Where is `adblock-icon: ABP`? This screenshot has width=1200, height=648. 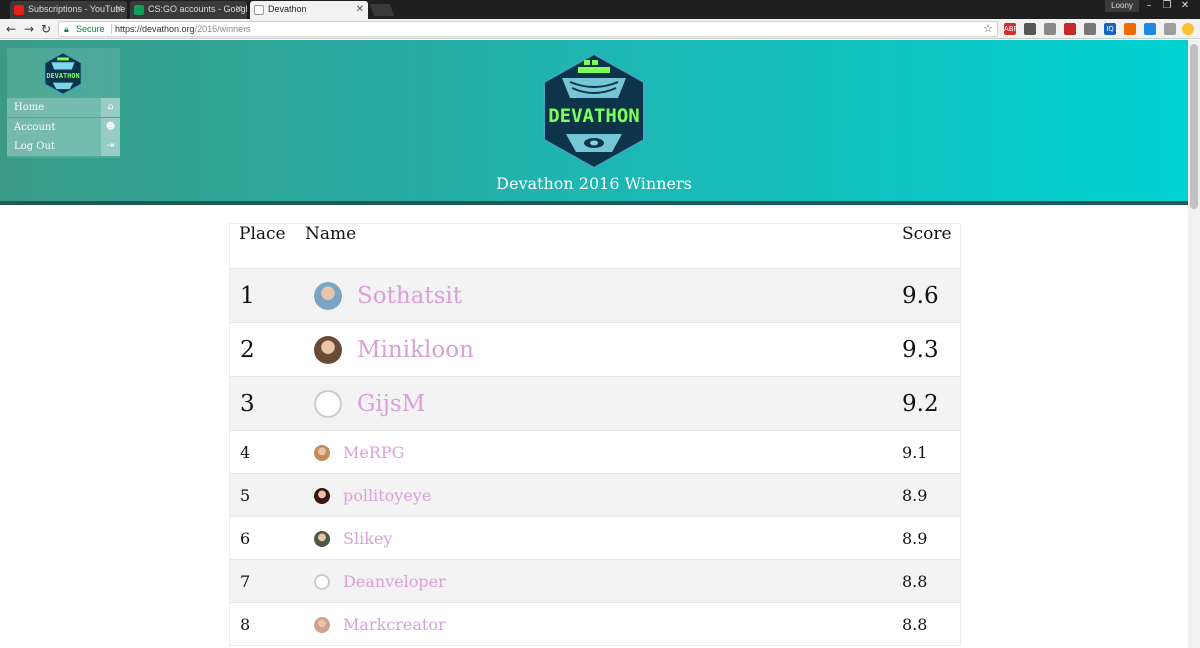
adblock-icon: ABP is located at coordinates (1011, 29).